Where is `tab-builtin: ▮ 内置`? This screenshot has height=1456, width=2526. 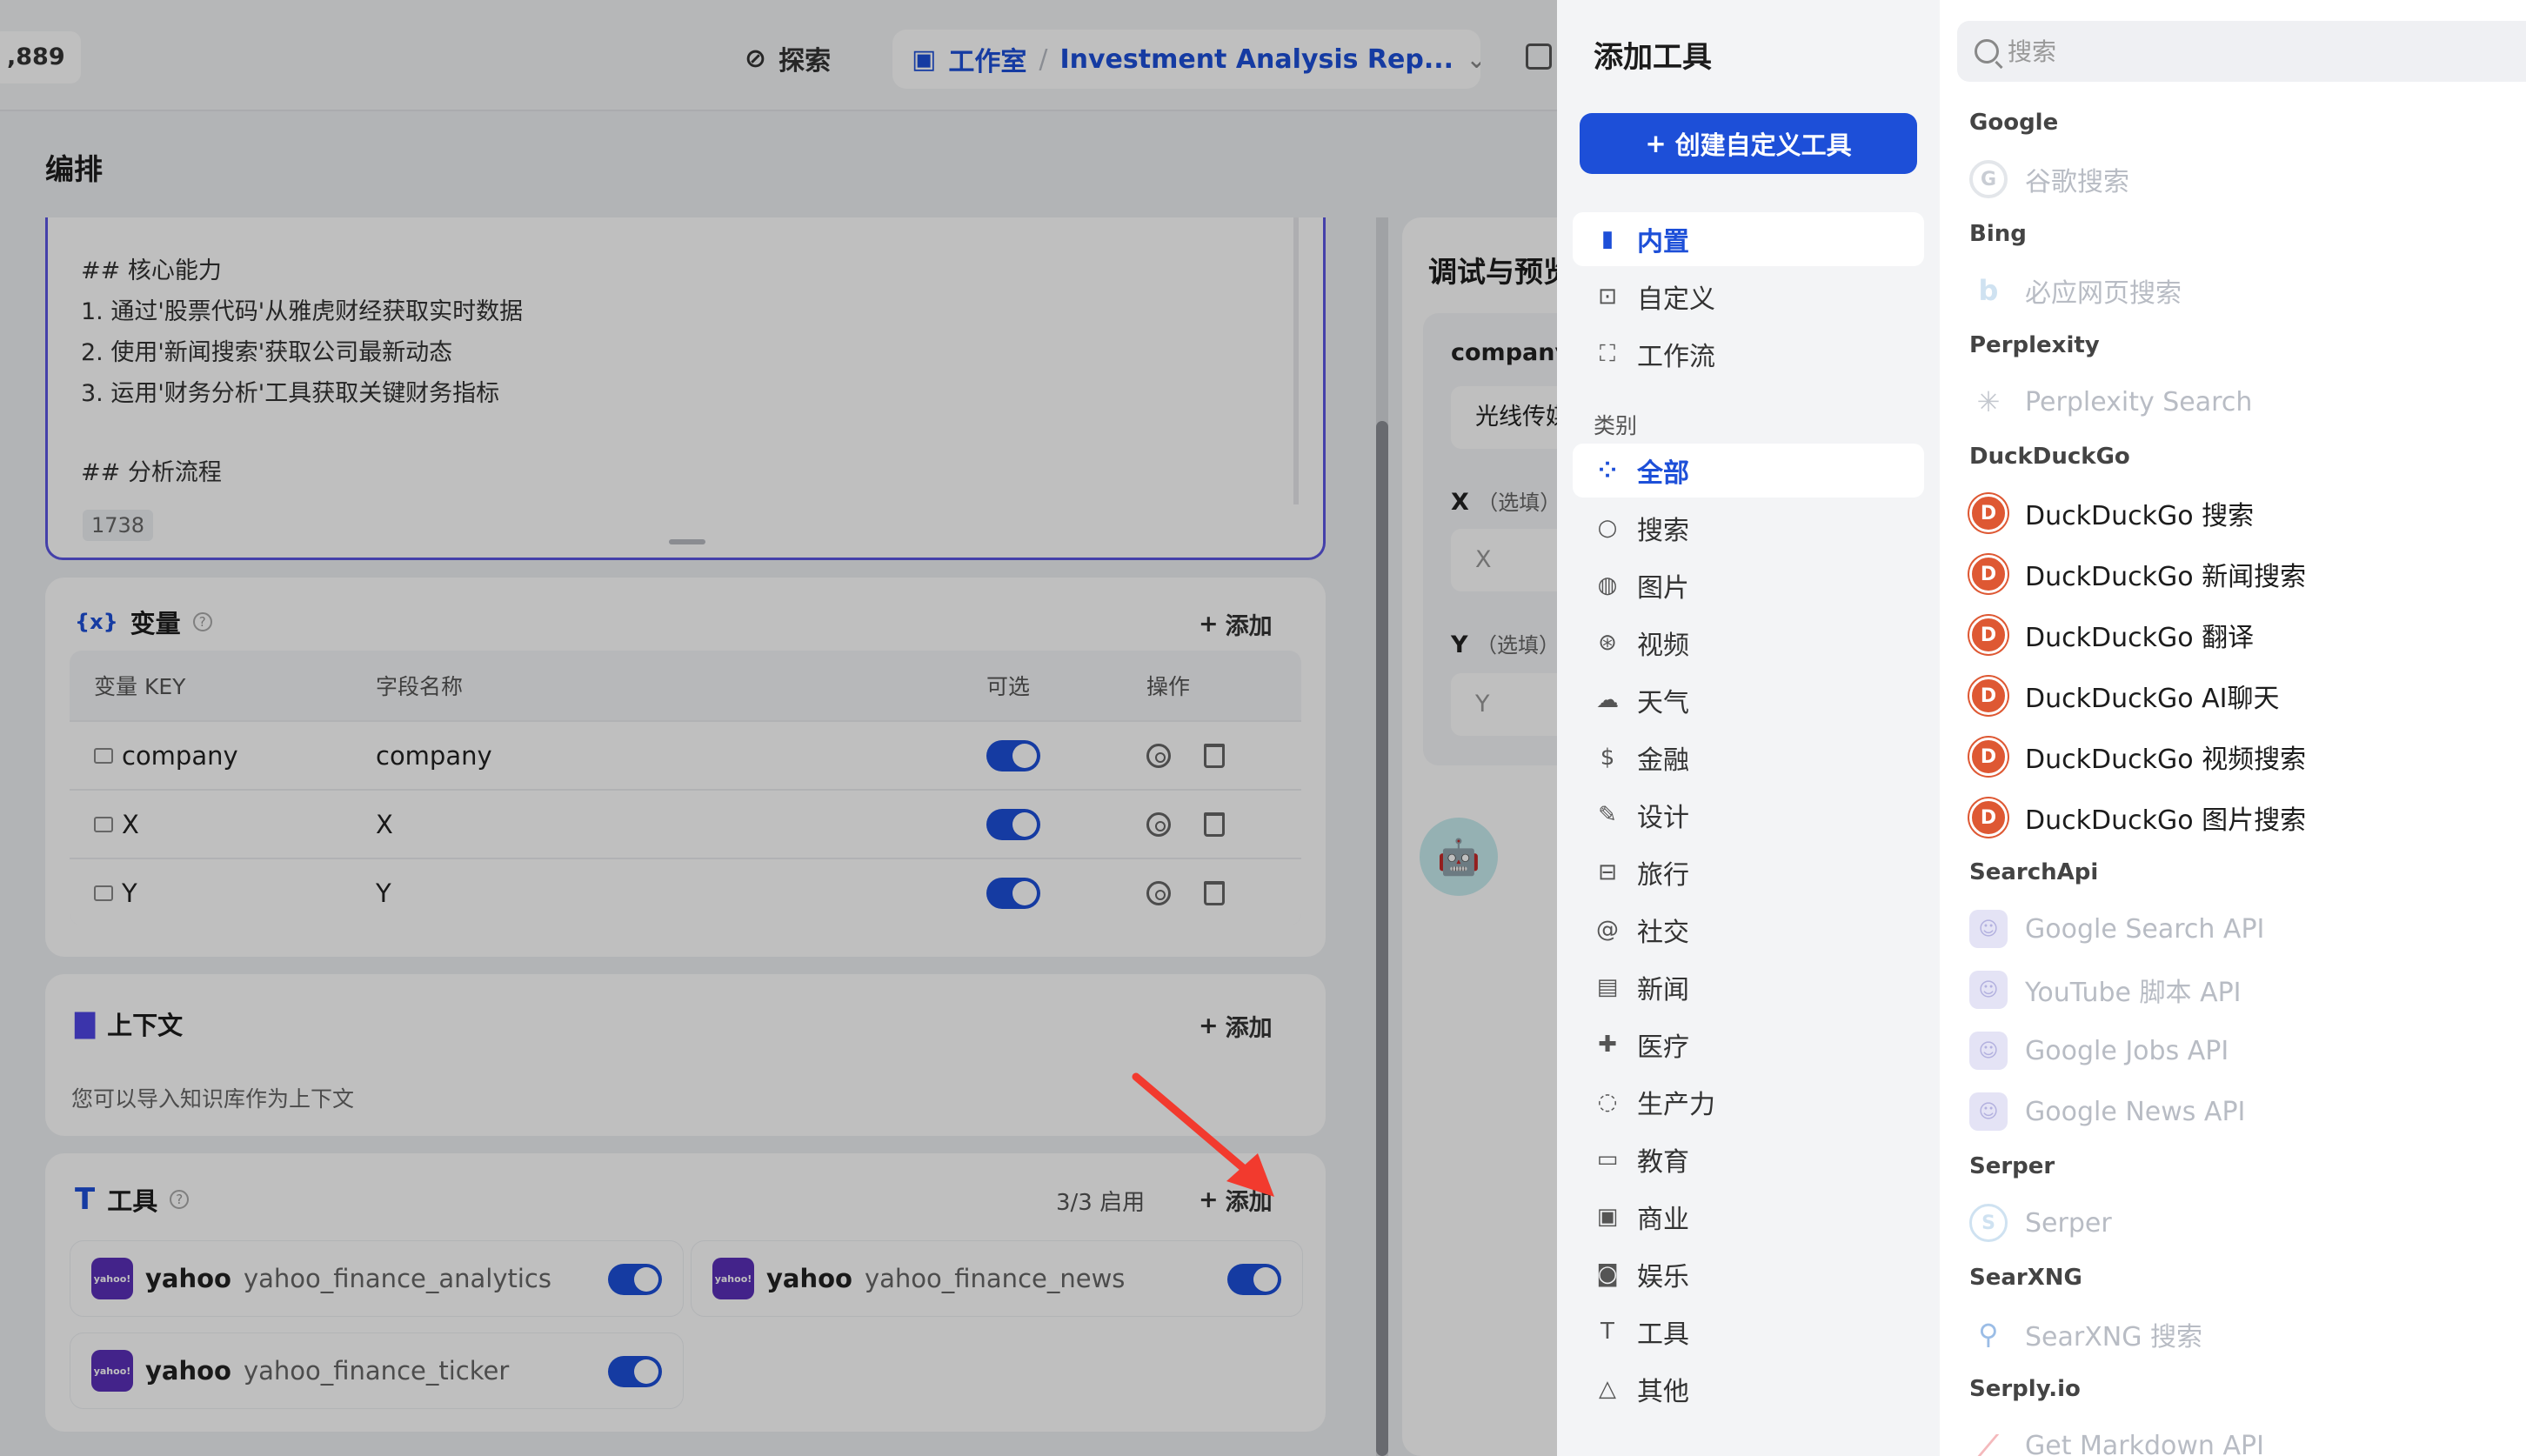 tab-builtin: ▮ 内置 is located at coordinates (1749, 239).